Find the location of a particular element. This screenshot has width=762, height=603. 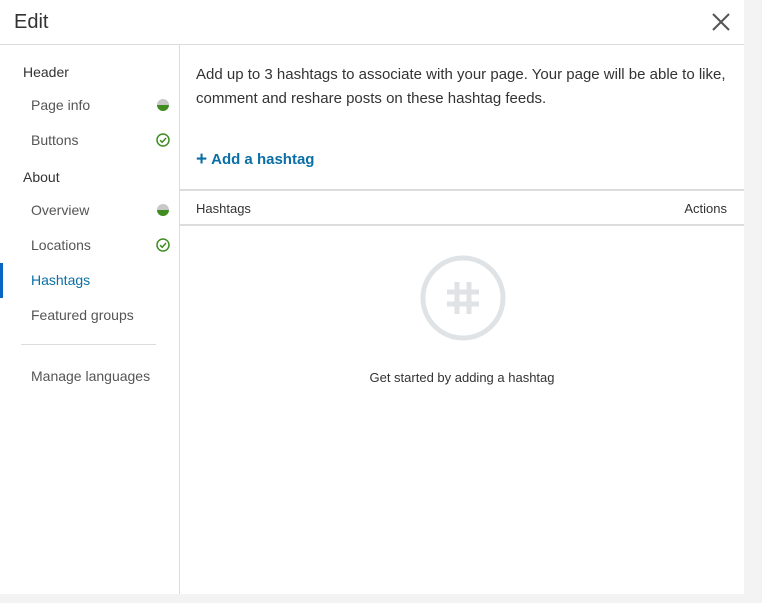

sidebar-item-label: Featured groups is located at coordinates (82, 315).